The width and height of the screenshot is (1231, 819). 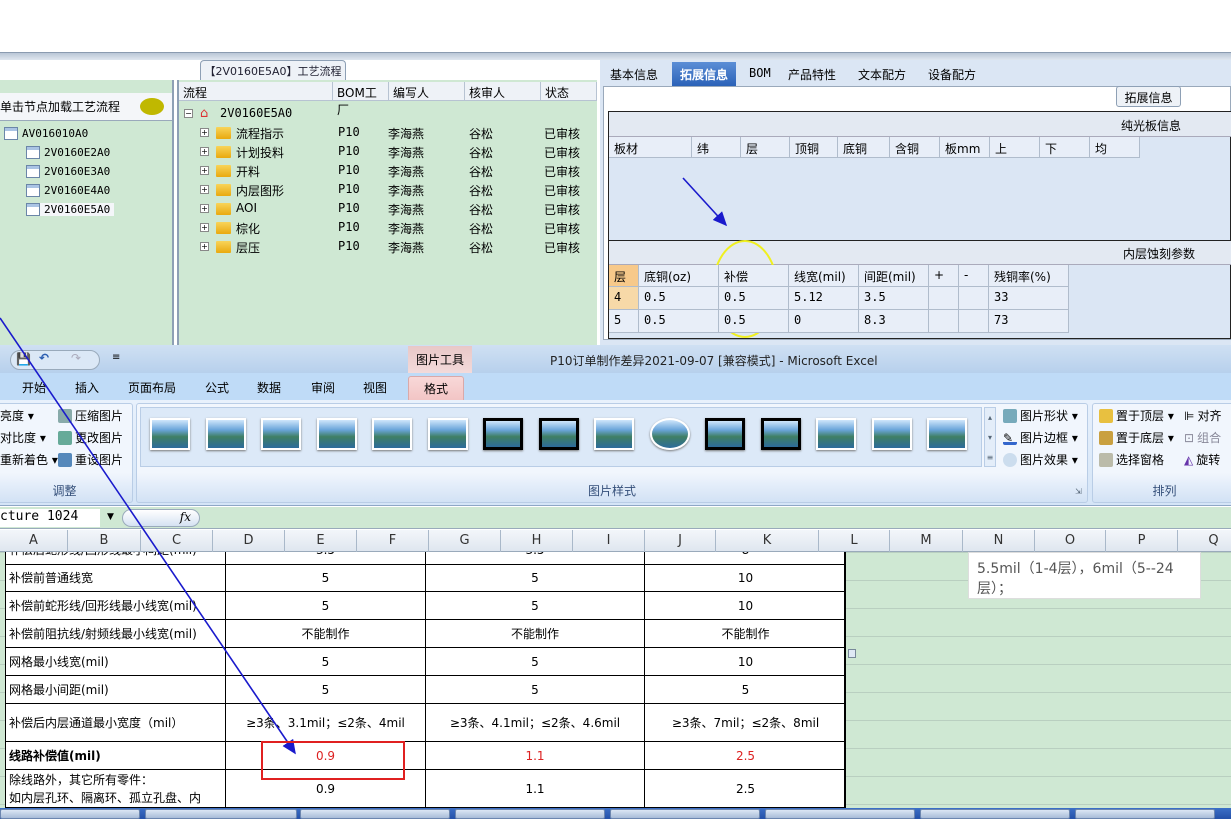 What do you see at coordinates (90, 415) in the screenshot?
I see `compress-picture-button: 压缩图片` at bounding box center [90, 415].